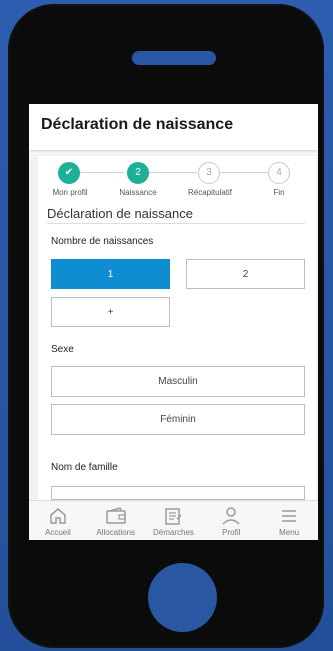 Image resolution: width=333 pixels, height=651 pixels. Describe the element at coordinates (58, 516) in the screenshot. I see `home-icon` at that location.